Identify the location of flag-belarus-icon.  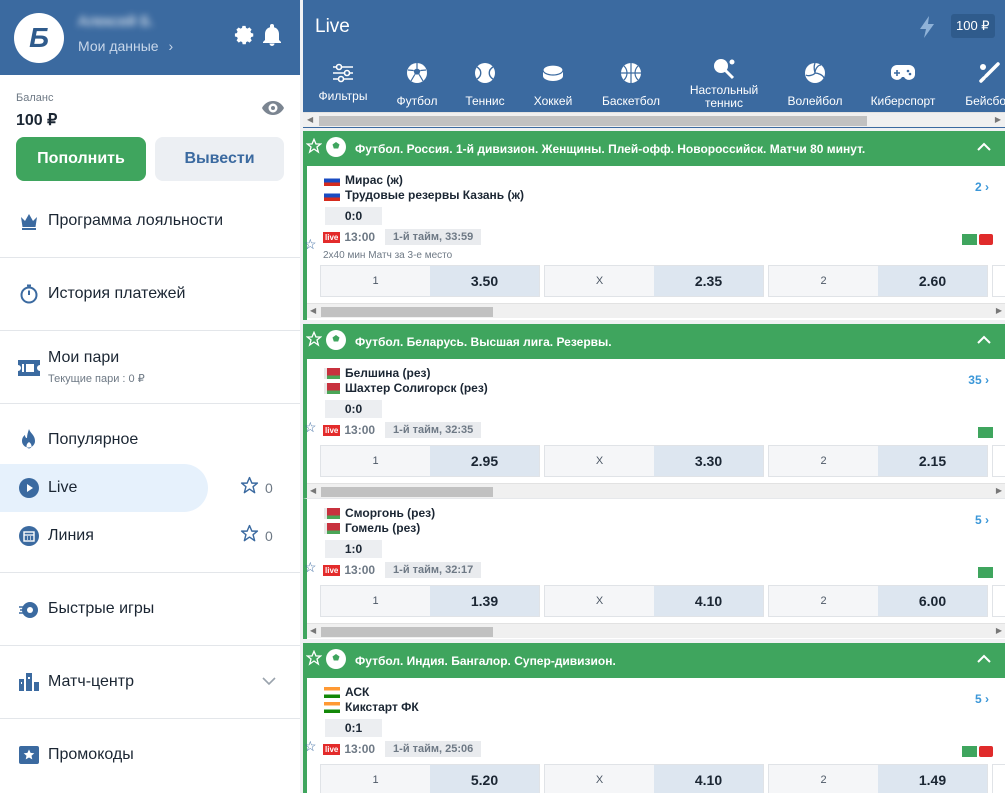
(332, 388).